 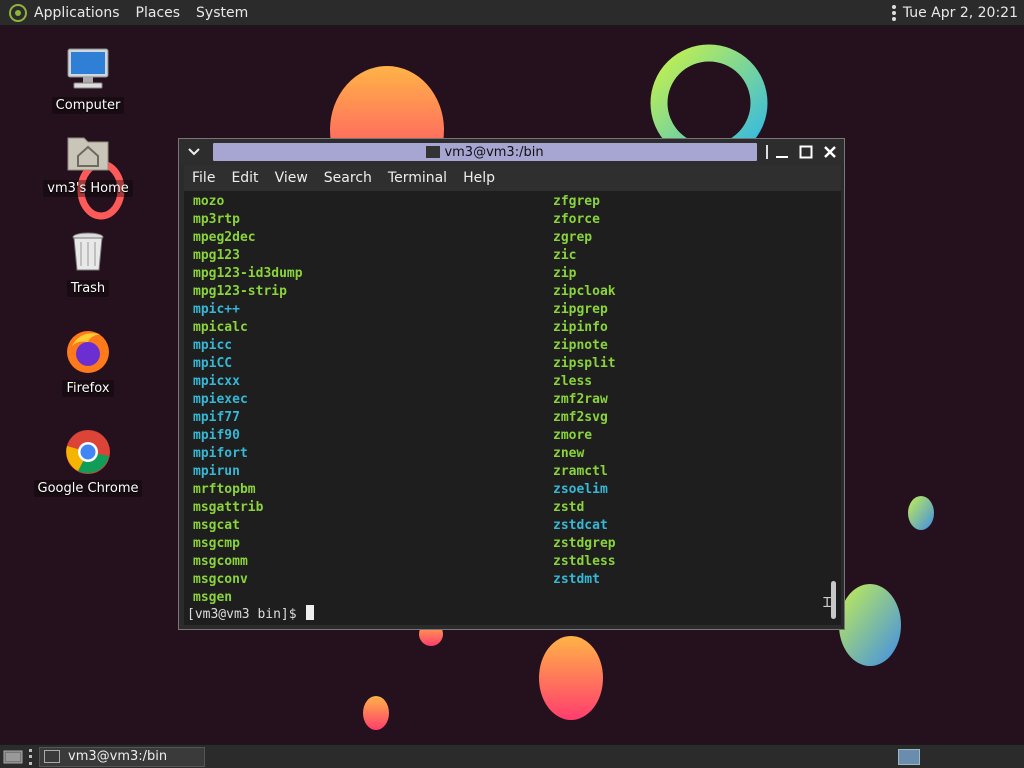 I want to click on window-title: vm3@vm3:/bin, so click(x=494, y=152).